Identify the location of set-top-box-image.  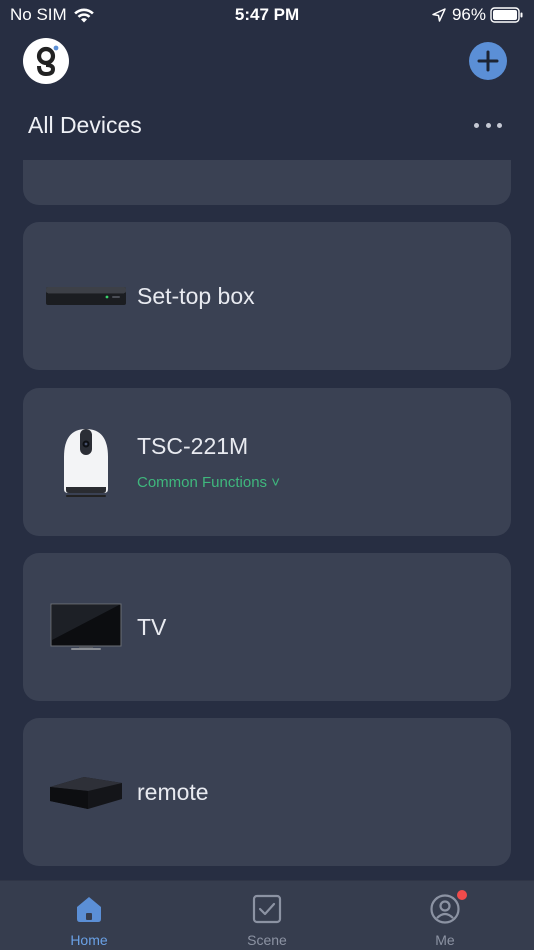
(86, 296).